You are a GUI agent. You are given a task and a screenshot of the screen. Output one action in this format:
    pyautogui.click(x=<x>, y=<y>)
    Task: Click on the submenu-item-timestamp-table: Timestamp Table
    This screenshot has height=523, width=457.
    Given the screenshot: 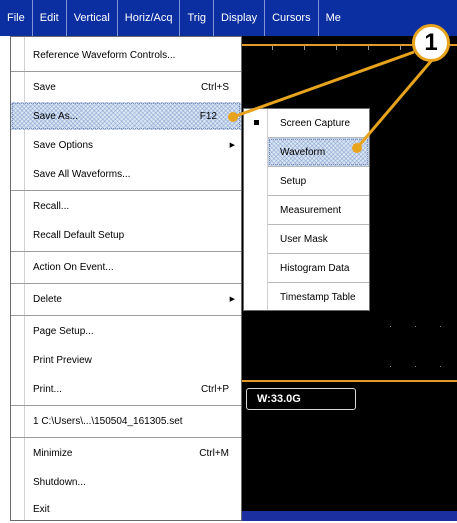 What is the action you would take?
    pyautogui.click(x=306, y=297)
    